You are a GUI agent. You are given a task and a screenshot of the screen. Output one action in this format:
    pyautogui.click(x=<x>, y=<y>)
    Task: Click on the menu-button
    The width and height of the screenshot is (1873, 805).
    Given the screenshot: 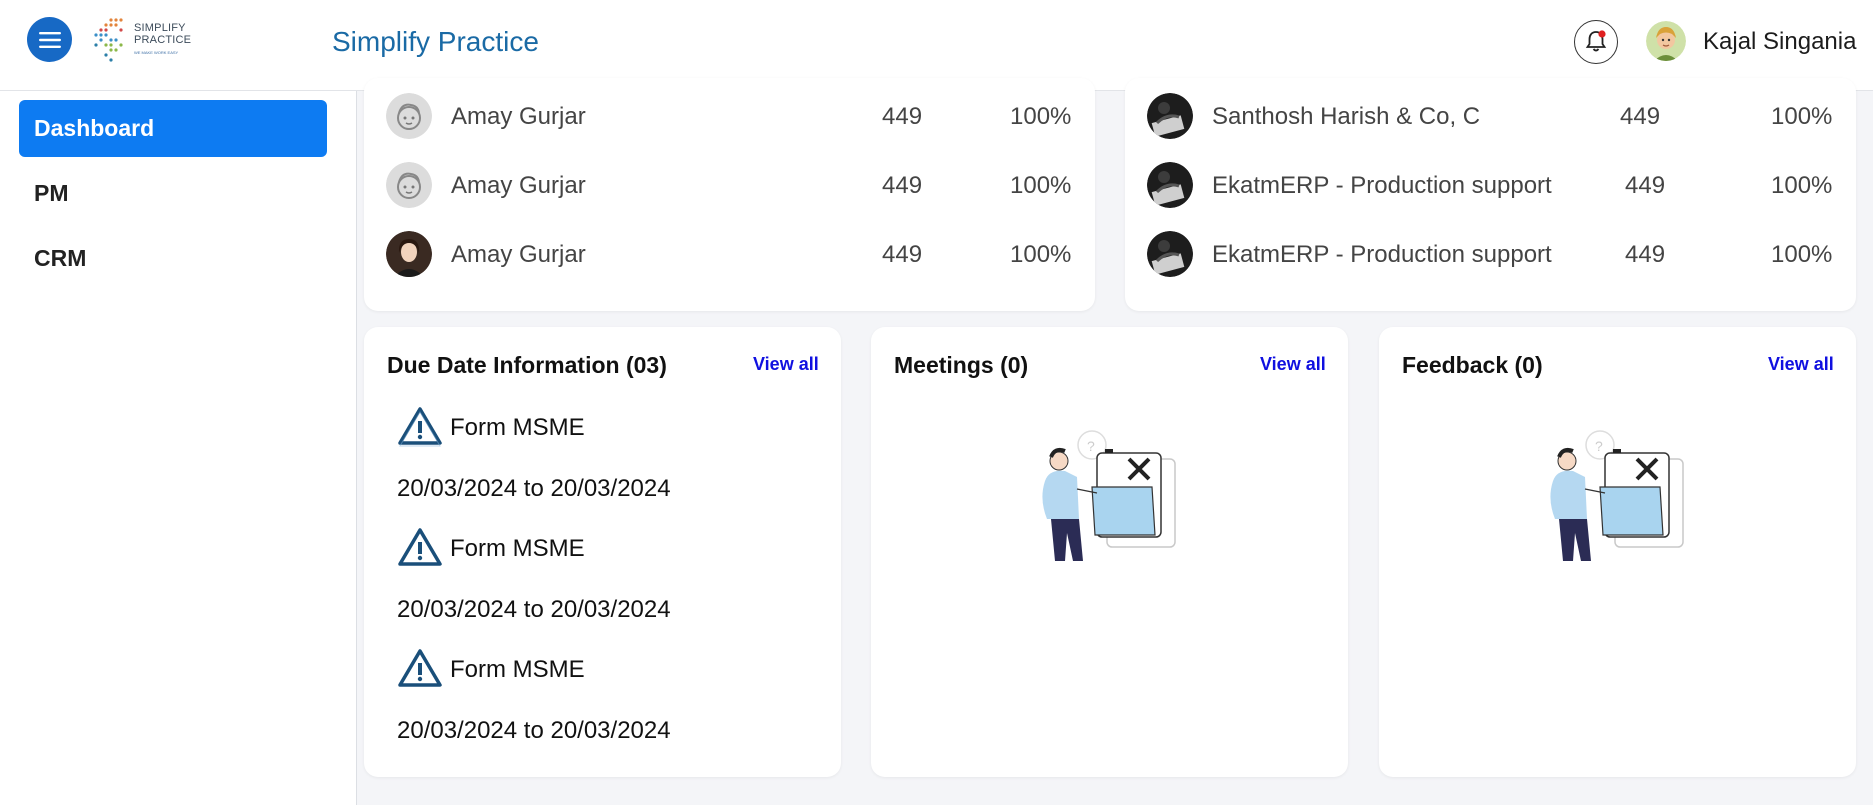 What is the action you would take?
    pyautogui.click(x=49, y=39)
    